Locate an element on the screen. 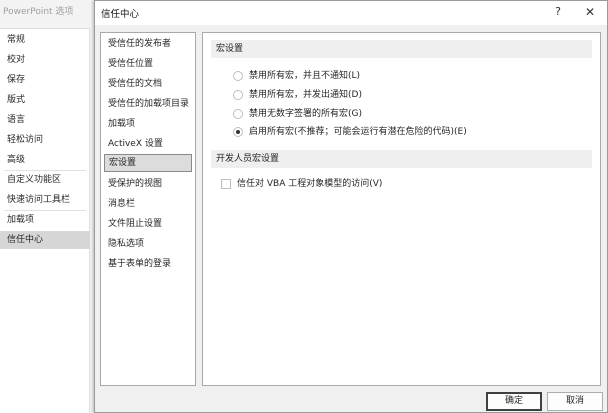 This screenshot has height=413, width=608. developer-macro-settings-header: 开发人员宏设置 is located at coordinates (401, 159).